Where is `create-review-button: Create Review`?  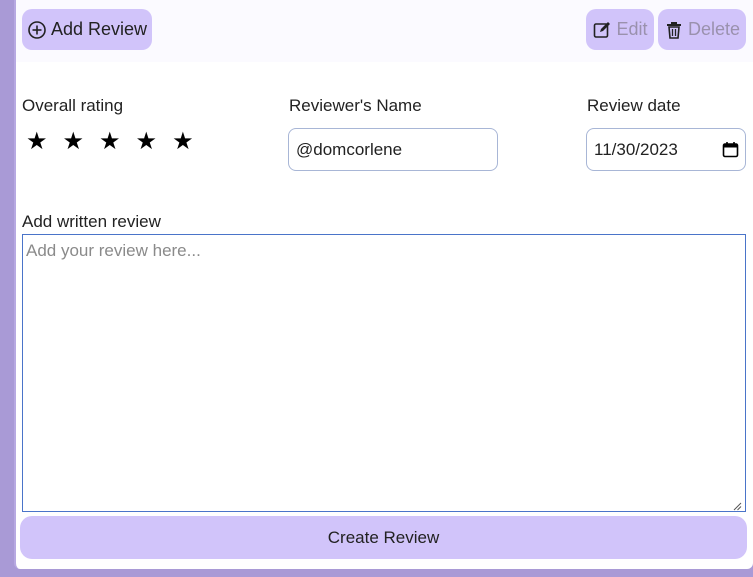 create-review-button: Create Review is located at coordinates (383, 537).